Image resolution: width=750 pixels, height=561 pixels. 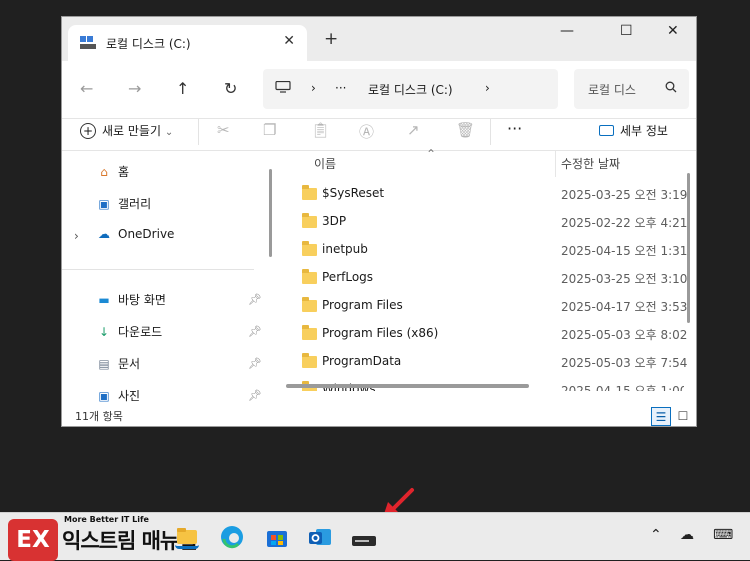 What do you see at coordinates (270, 213) in the screenshot?
I see `sidebar-scrollbar` at bounding box center [270, 213].